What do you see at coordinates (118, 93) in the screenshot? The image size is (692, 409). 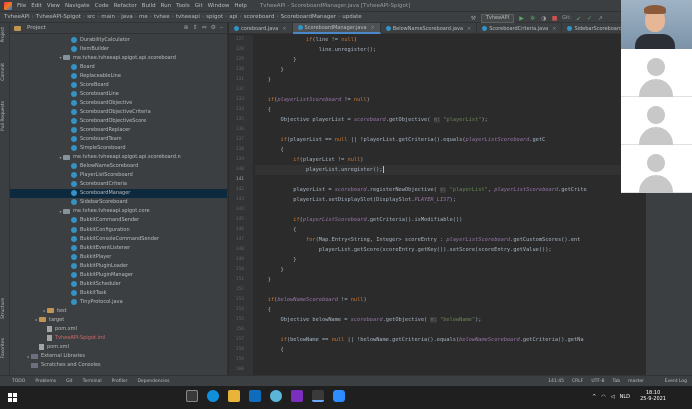 I see `tree-item: ScoreboardLine` at bounding box center [118, 93].